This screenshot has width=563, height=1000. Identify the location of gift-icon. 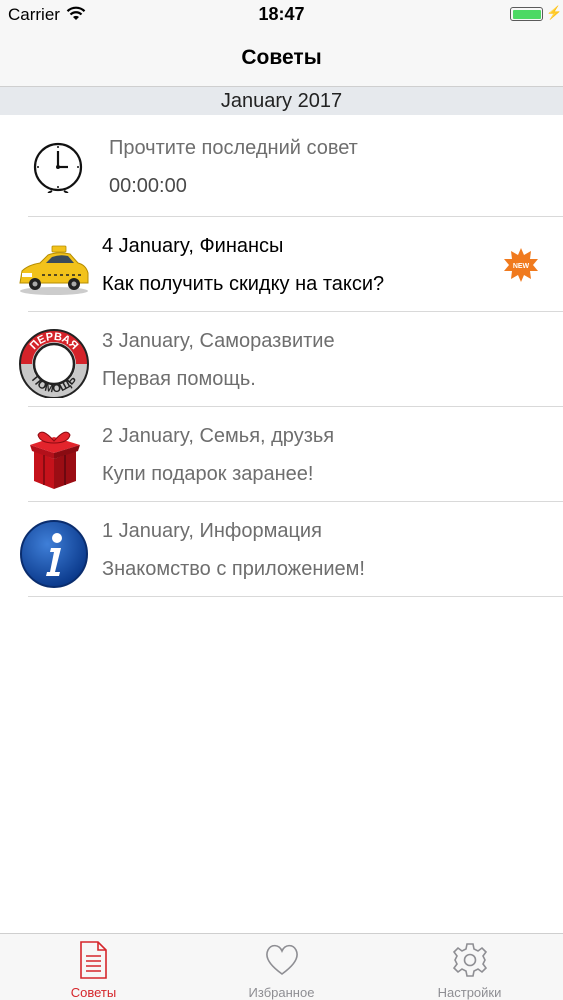
(55, 460).